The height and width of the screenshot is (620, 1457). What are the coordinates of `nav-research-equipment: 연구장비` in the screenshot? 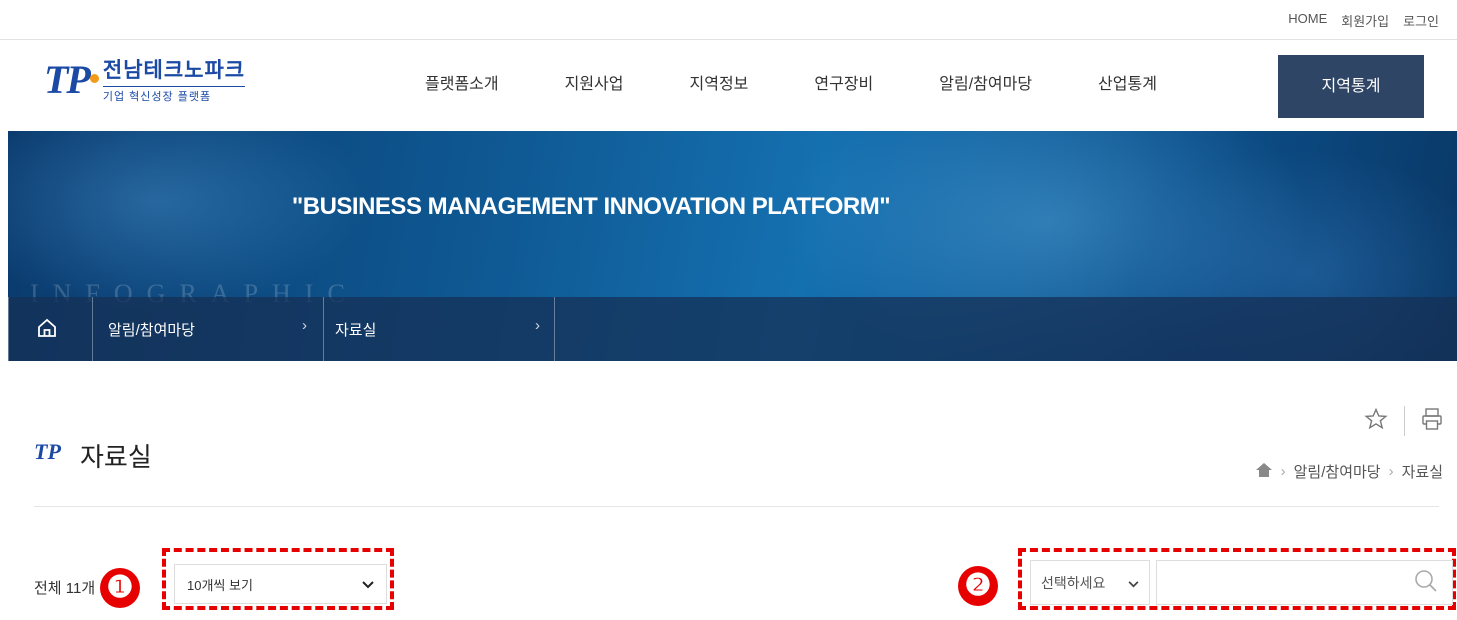 It's located at (843, 85).